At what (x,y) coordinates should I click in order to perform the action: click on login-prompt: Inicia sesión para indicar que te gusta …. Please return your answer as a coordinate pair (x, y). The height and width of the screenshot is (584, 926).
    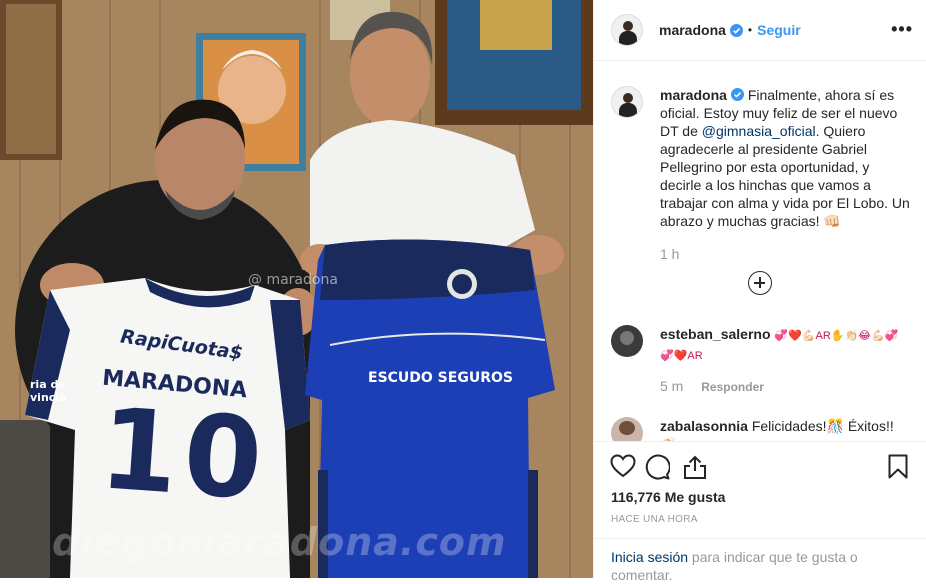
    Looking at the image, I should click on (741, 566).